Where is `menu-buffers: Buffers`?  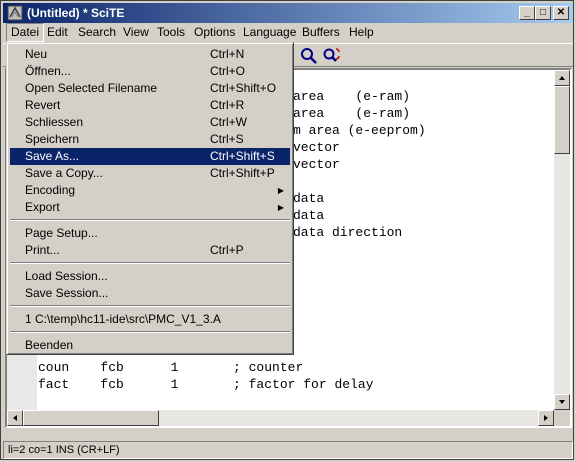 menu-buffers: Buffers is located at coordinates (321, 32).